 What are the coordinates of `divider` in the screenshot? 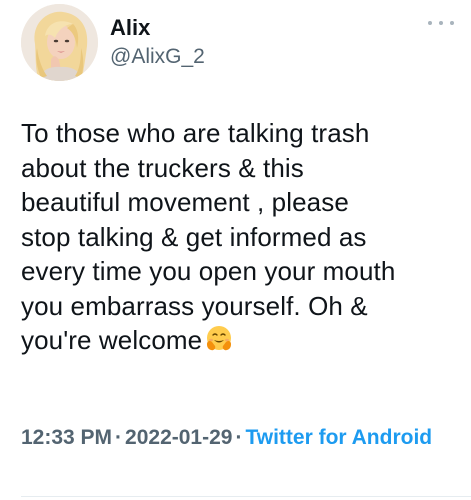 It's located at (246, 496).